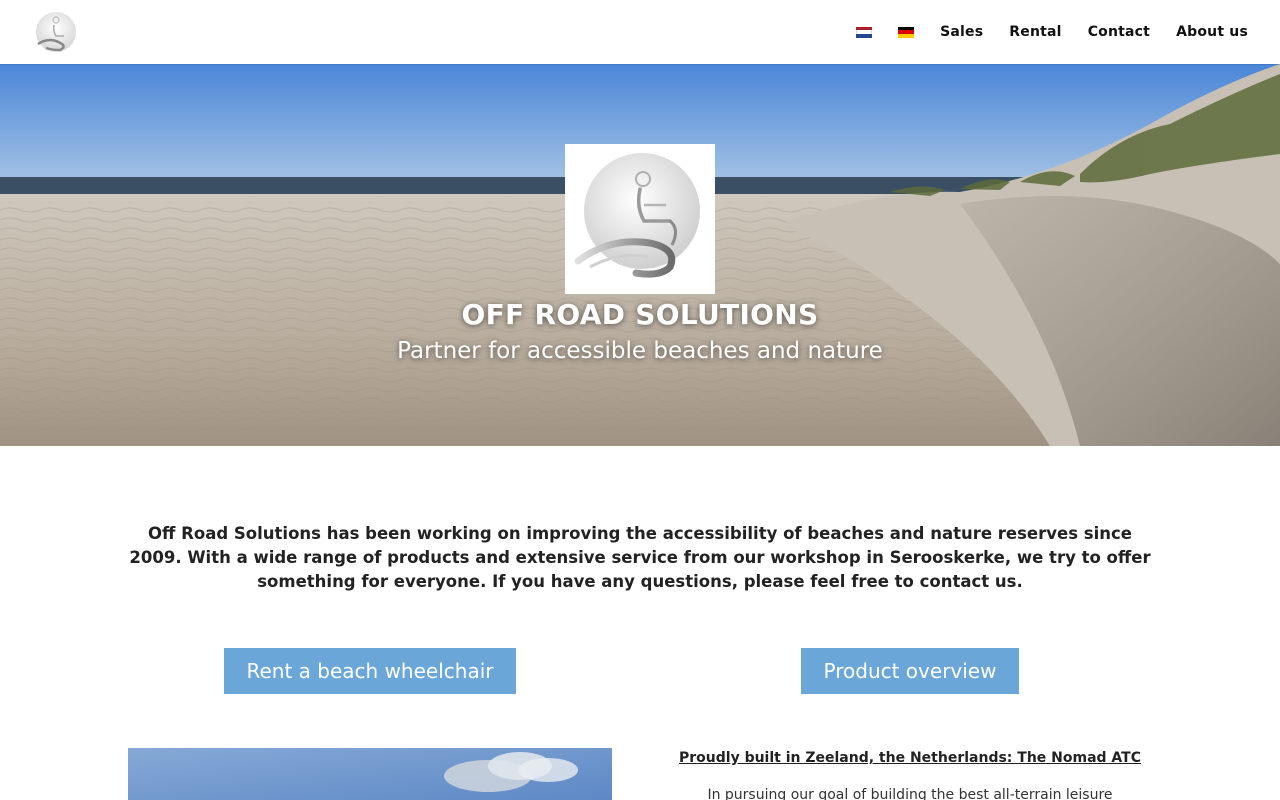 The width and height of the screenshot is (1280, 800). What do you see at coordinates (864, 32) in the screenshot?
I see `dutch-flag-icon` at bounding box center [864, 32].